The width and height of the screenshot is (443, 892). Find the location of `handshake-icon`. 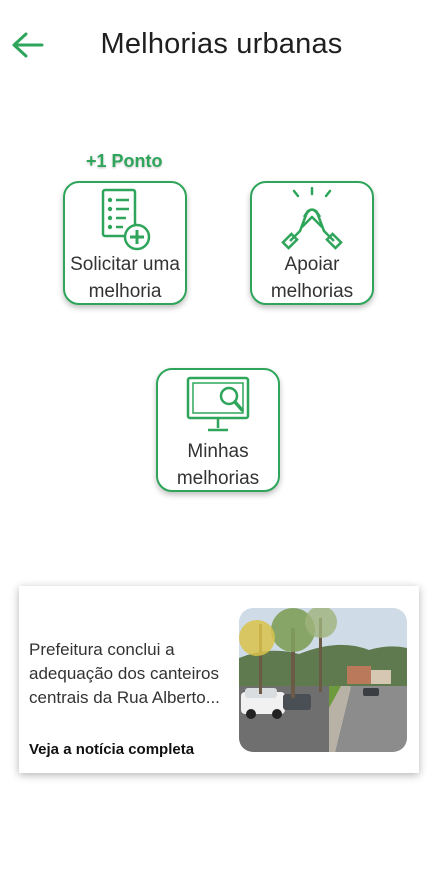

handshake-icon is located at coordinates (312, 218).